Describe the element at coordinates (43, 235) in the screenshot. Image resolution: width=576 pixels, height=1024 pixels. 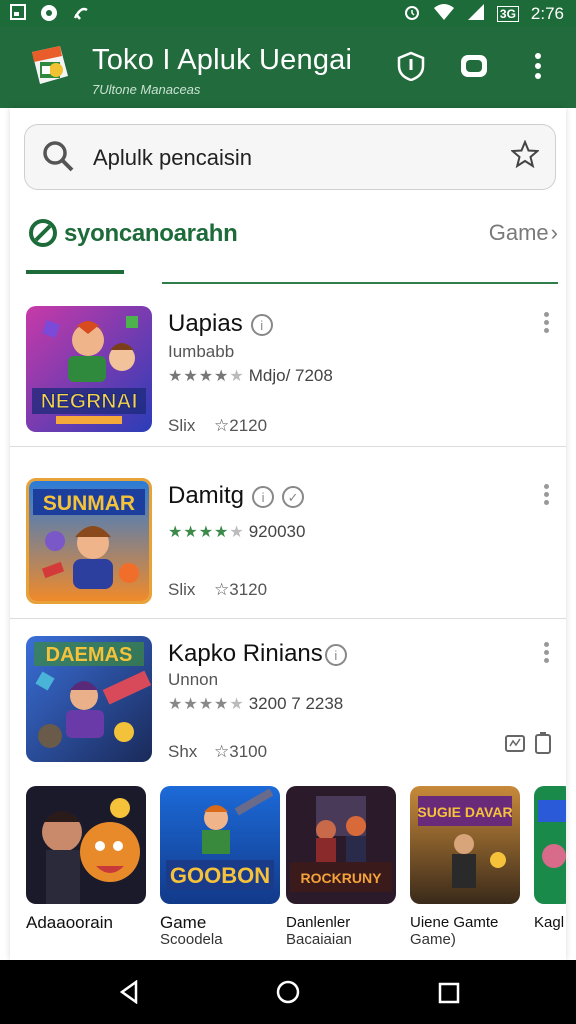
I see `section-icon` at that location.